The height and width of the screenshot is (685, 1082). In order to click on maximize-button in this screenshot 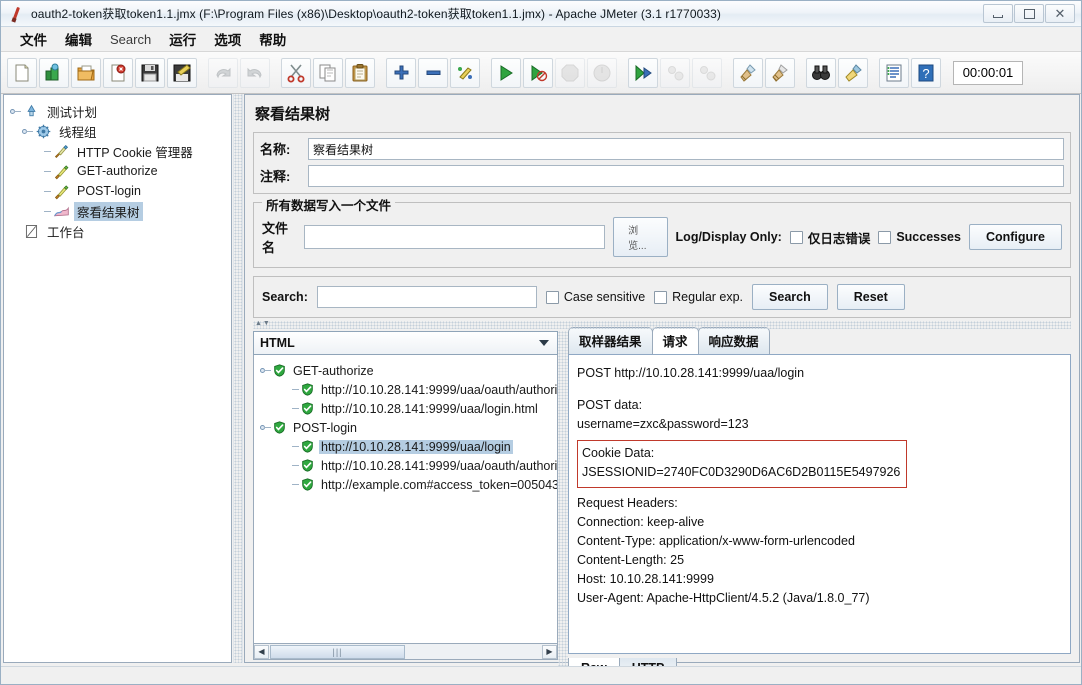, I will do `click(1029, 13)`.